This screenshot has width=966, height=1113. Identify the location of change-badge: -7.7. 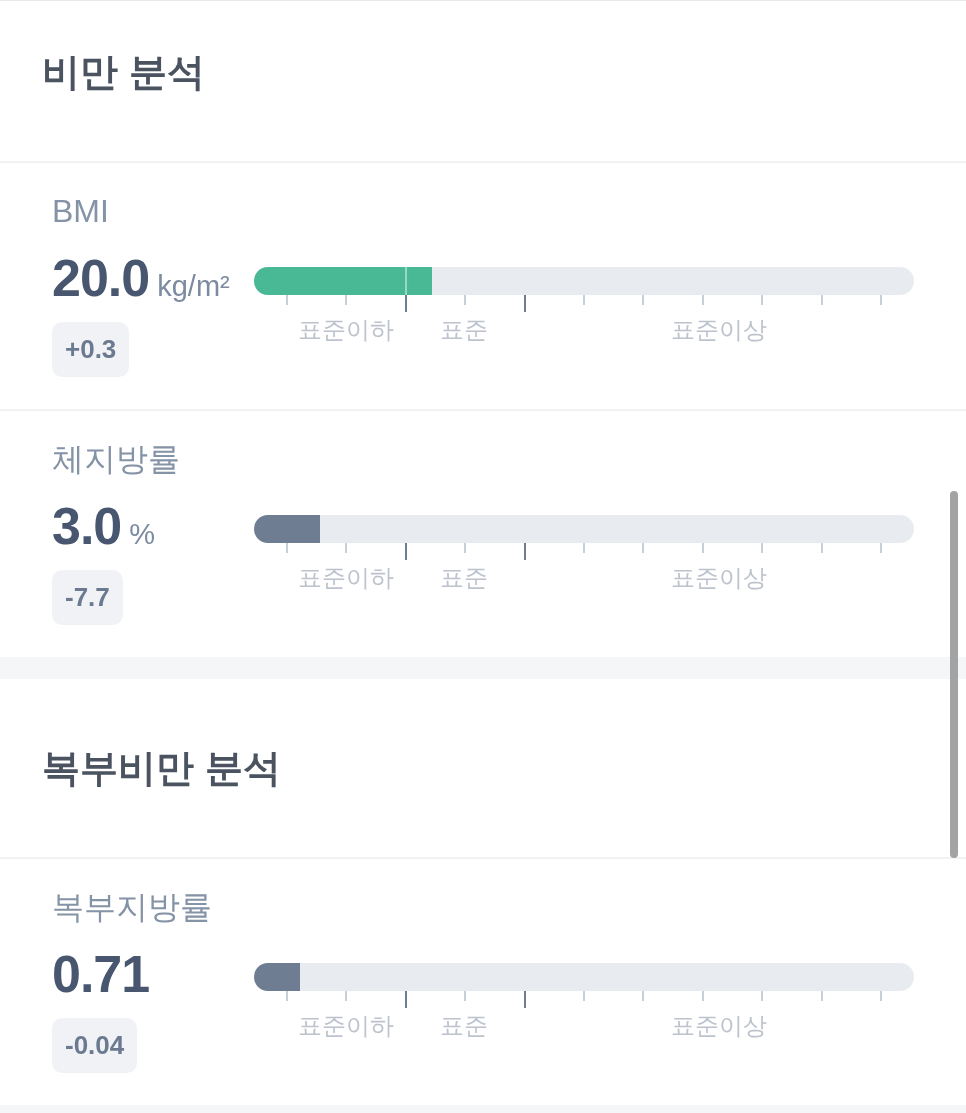
(87, 597).